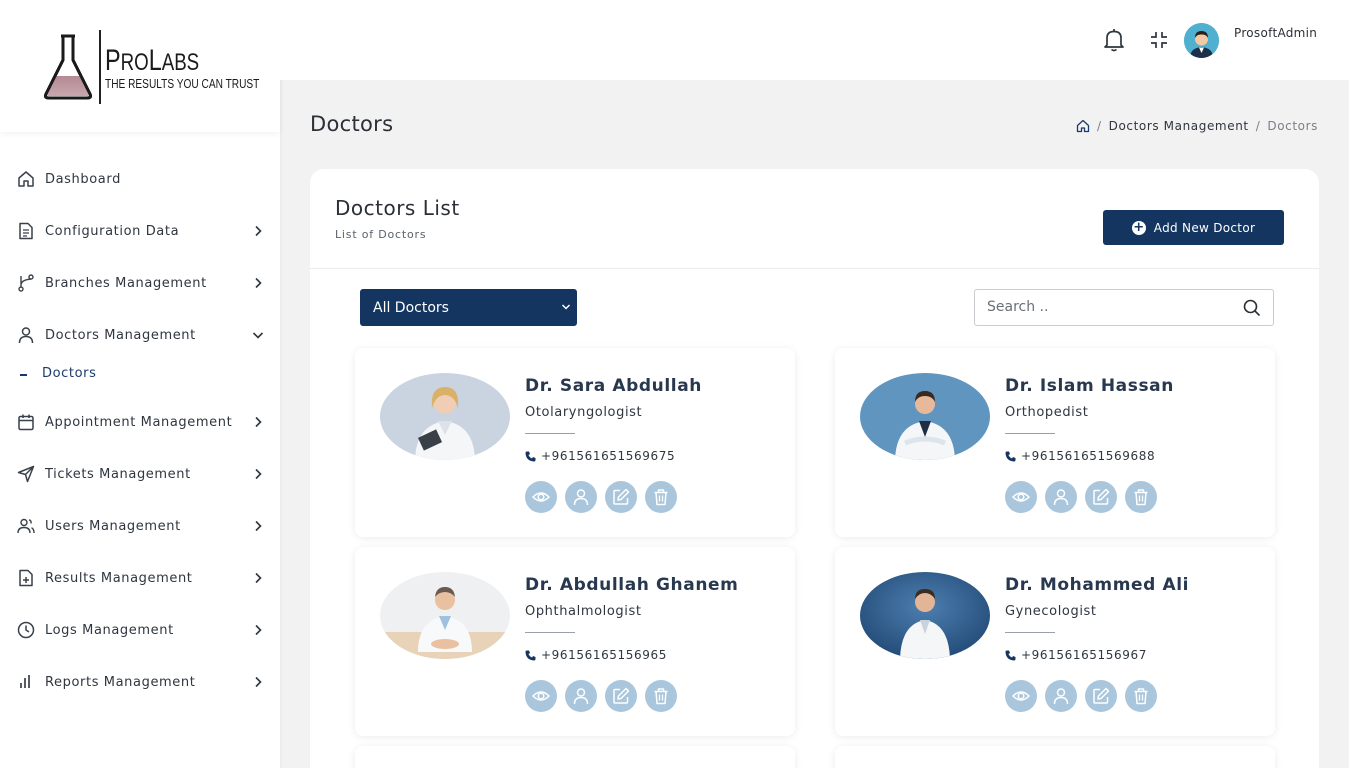  I want to click on sidebar-item-label: Logs Management, so click(109, 630).